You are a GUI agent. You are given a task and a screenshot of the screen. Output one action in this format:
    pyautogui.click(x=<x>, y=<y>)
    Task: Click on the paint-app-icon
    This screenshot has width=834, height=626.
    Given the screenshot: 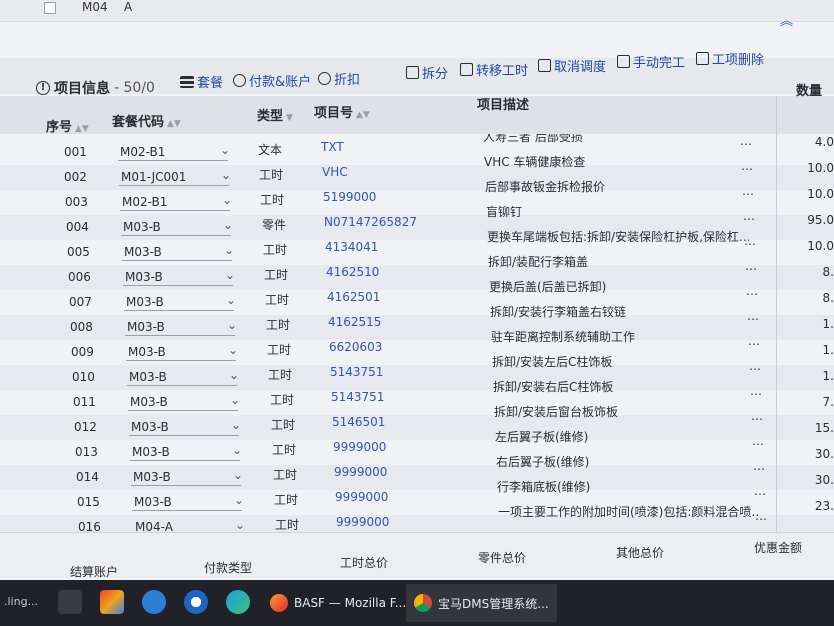 What is the action you would take?
    pyautogui.click(x=112, y=602)
    